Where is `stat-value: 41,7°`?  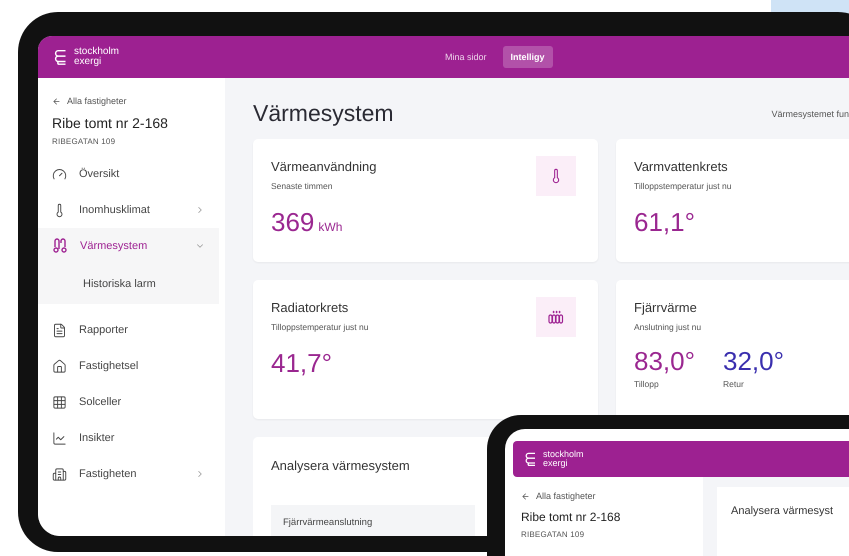 stat-value: 41,7° is located at coordinates (301, 363).